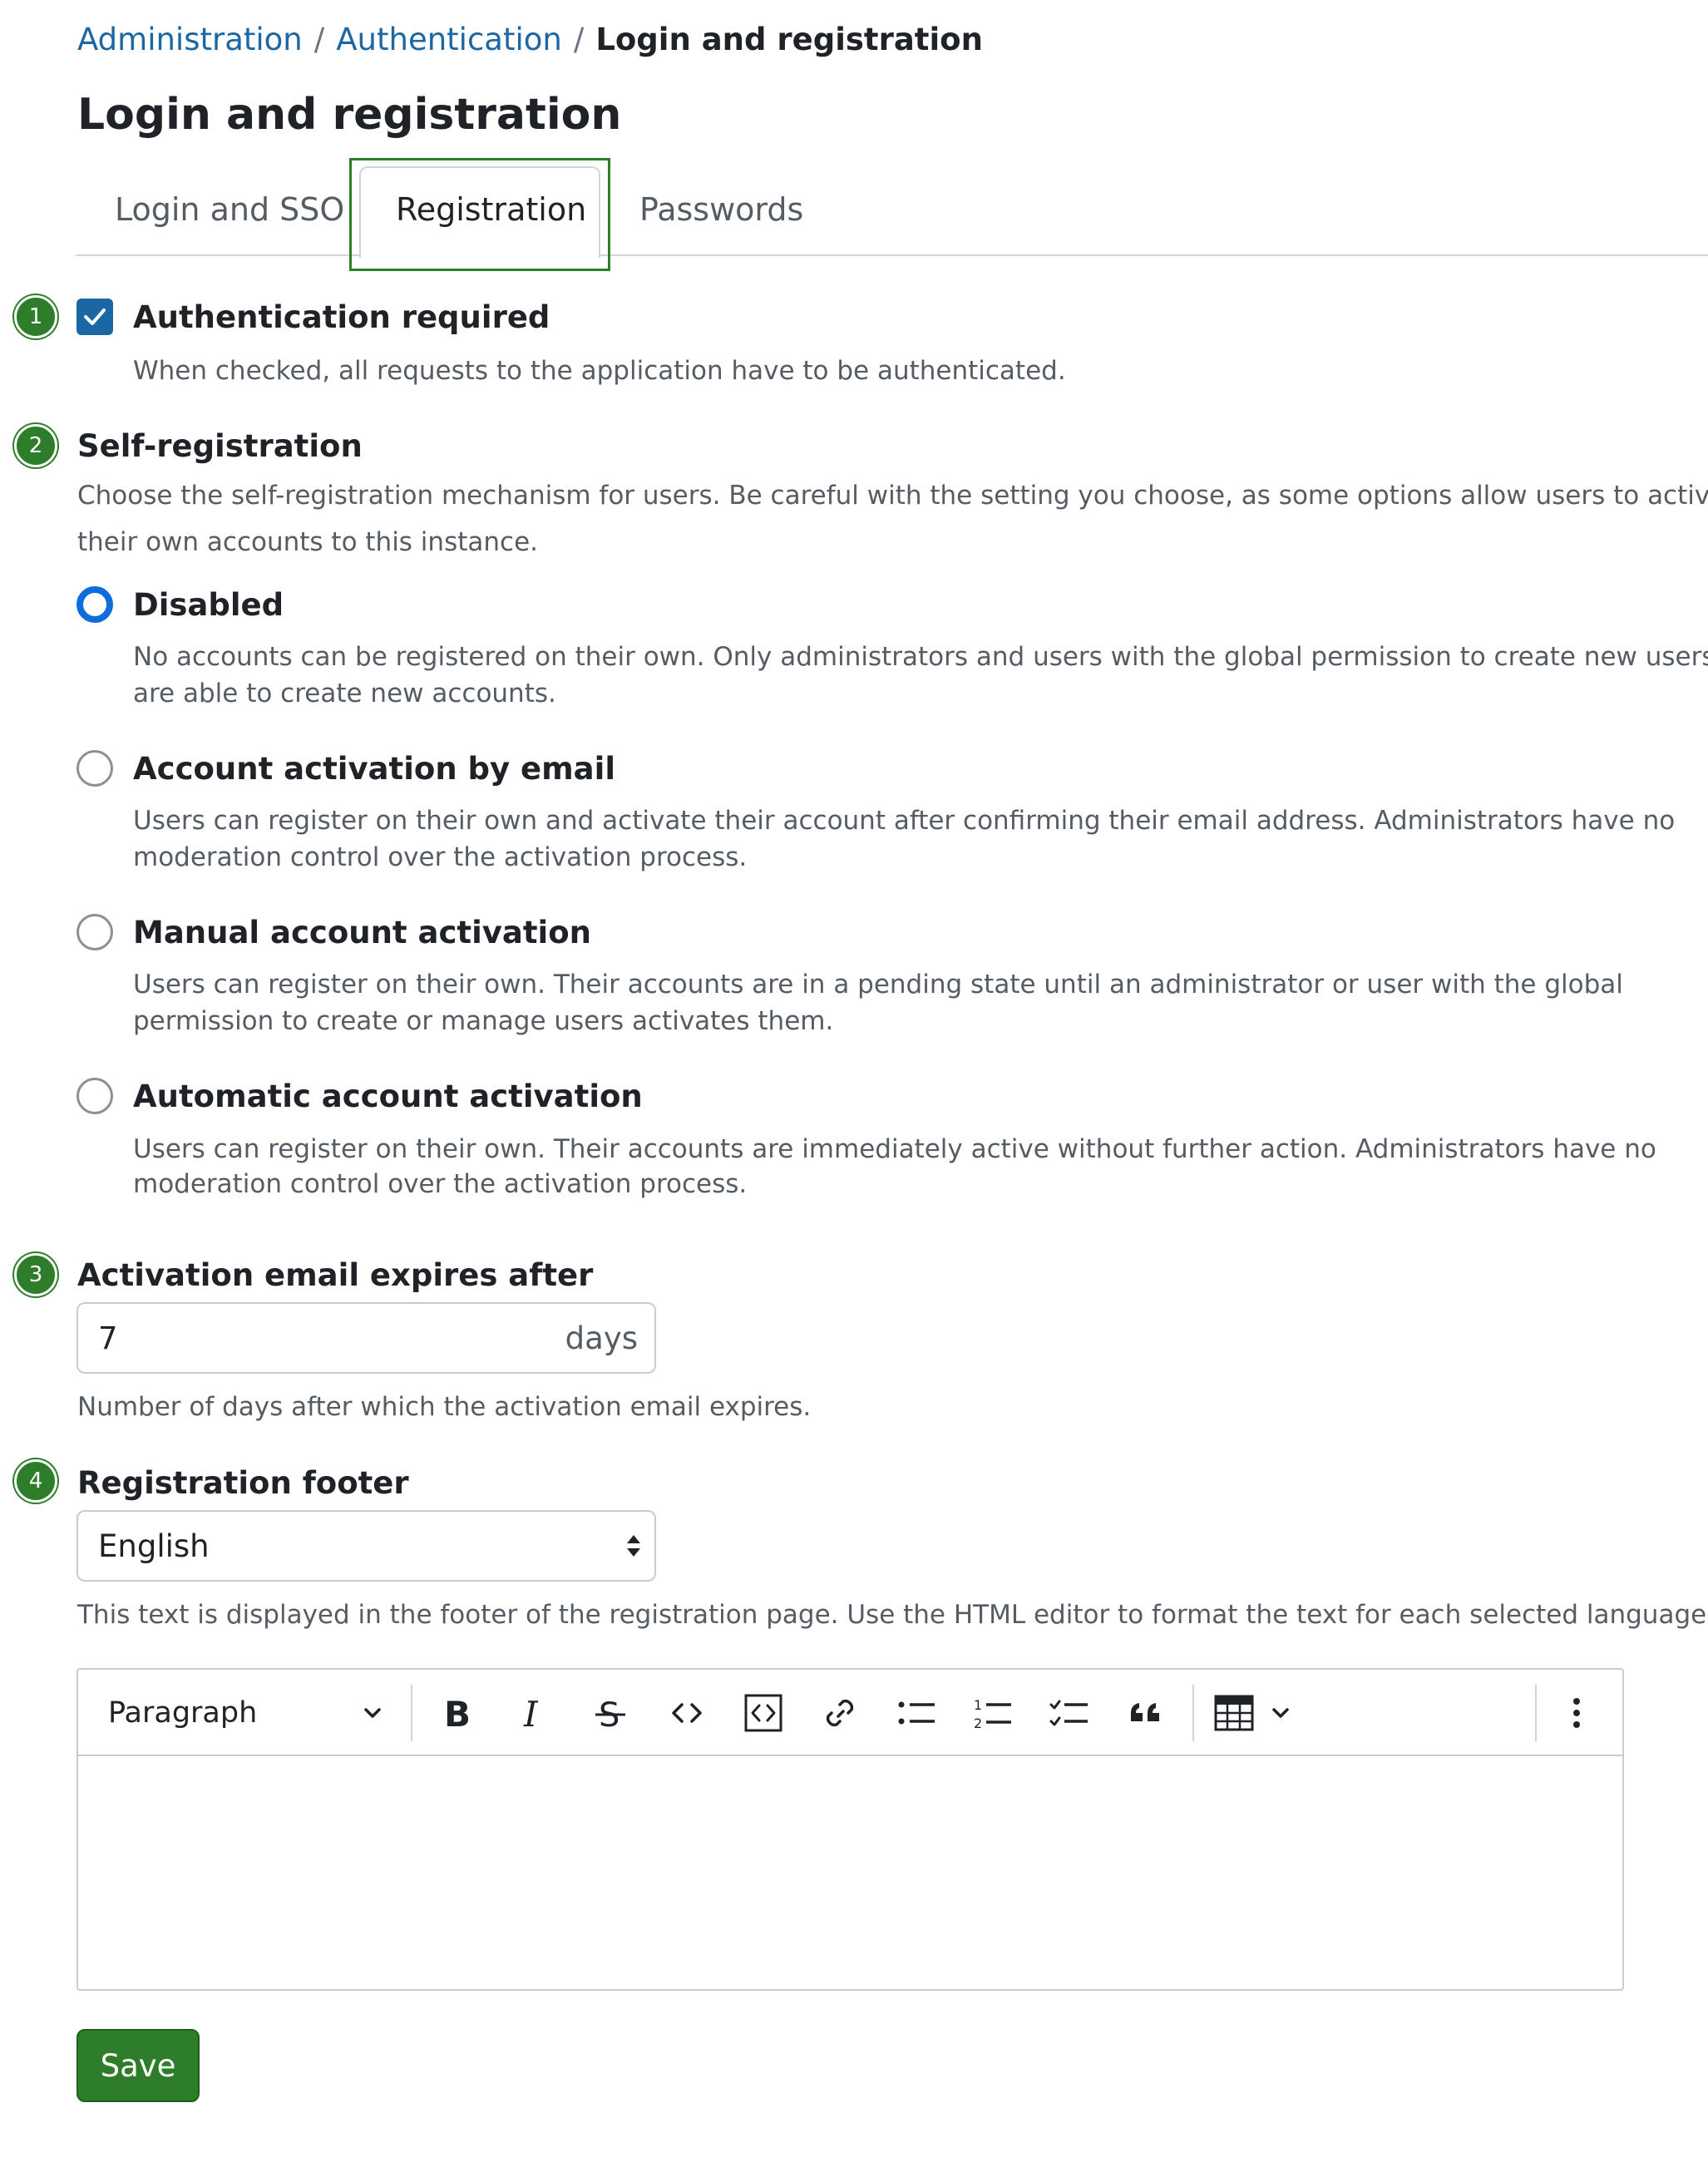  Describe the element at coordinates (35, 316) in the screenshot. I see `step-badge-1: 1` at that location.